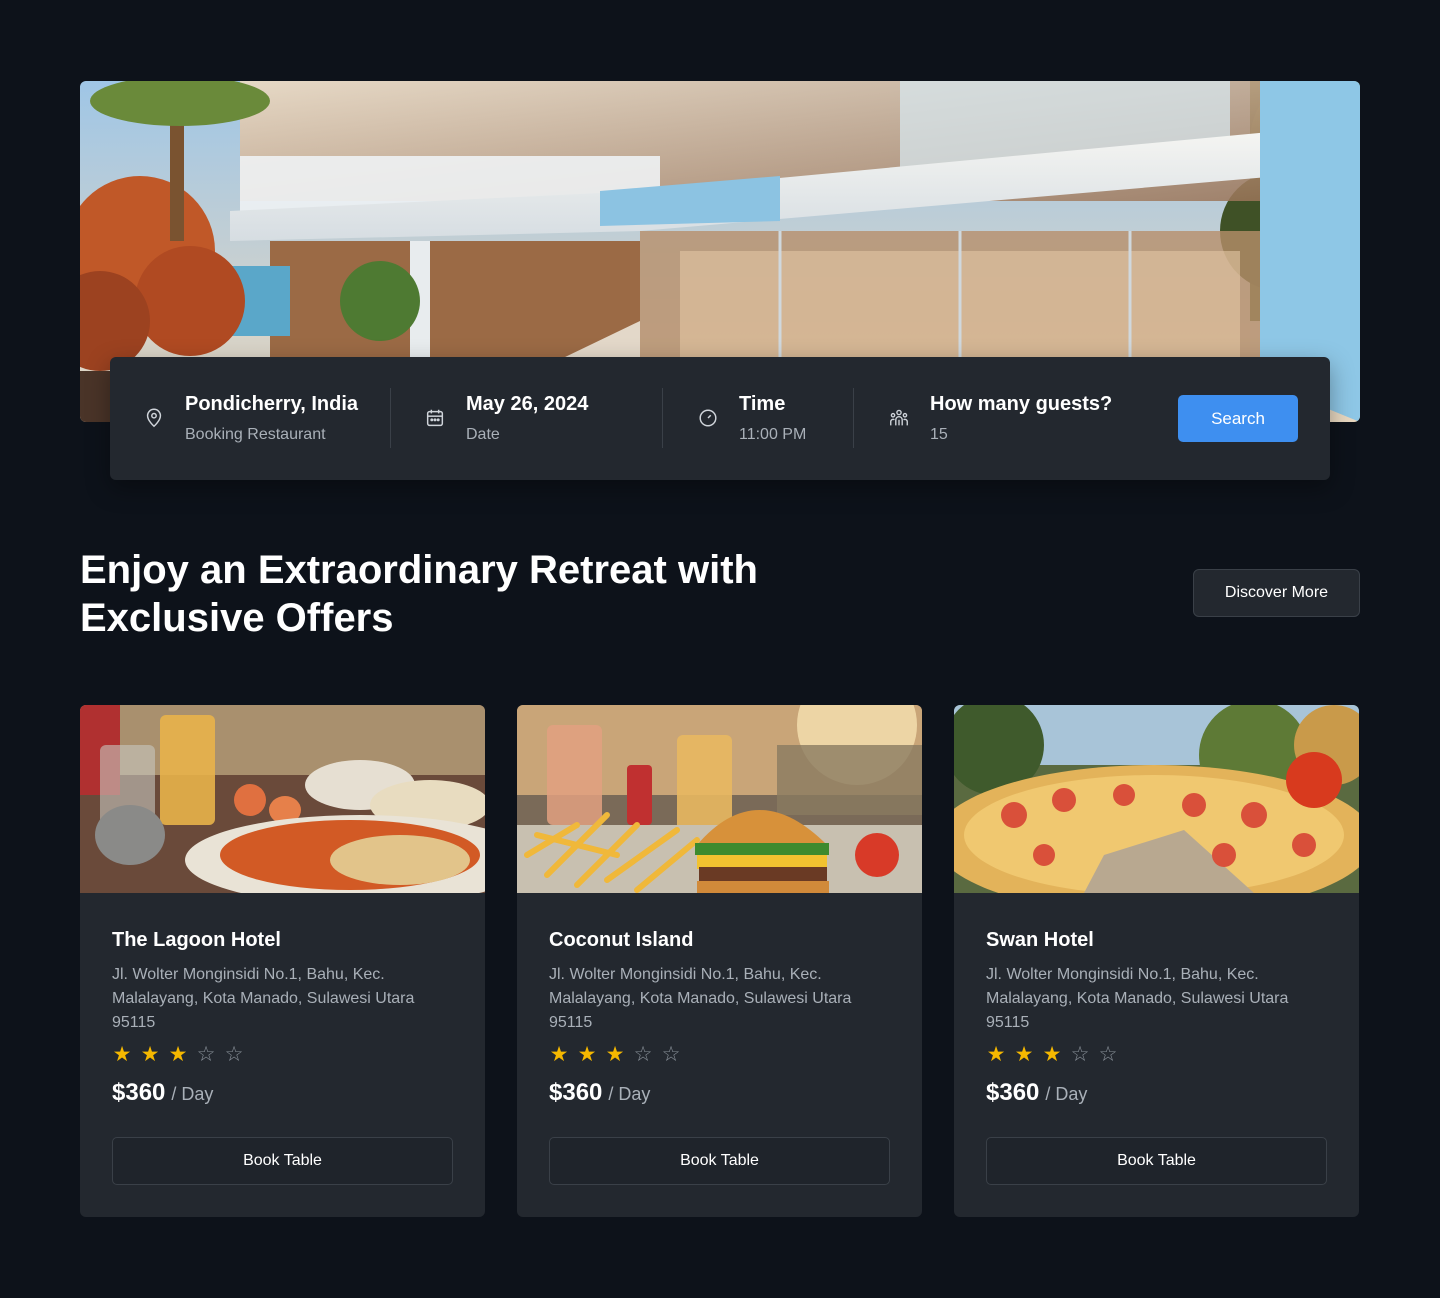 Image resolution: width=1440 pixels, height=1298 pixels. Describe the element at coordinates (621, 940) in the screenshot. I see `card-title: Coconut Island` at that location.